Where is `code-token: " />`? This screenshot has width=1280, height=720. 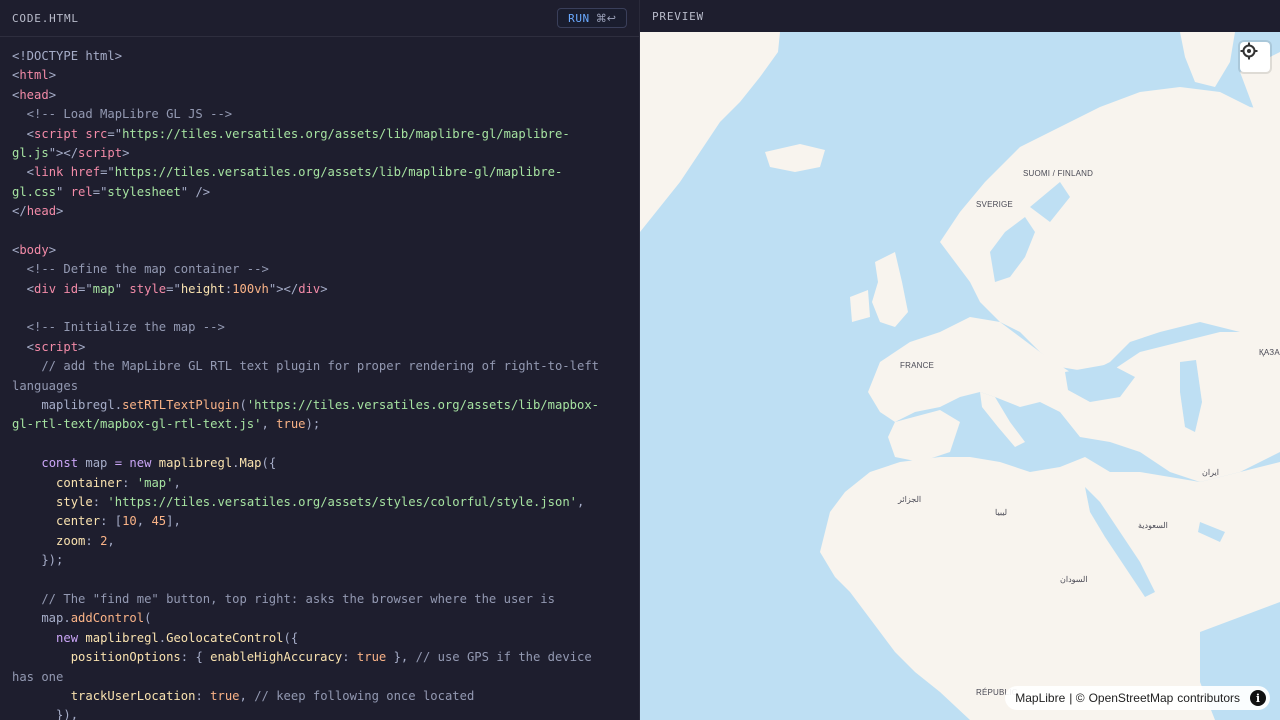 code-token: " /> is located at coordinates (195, 191).